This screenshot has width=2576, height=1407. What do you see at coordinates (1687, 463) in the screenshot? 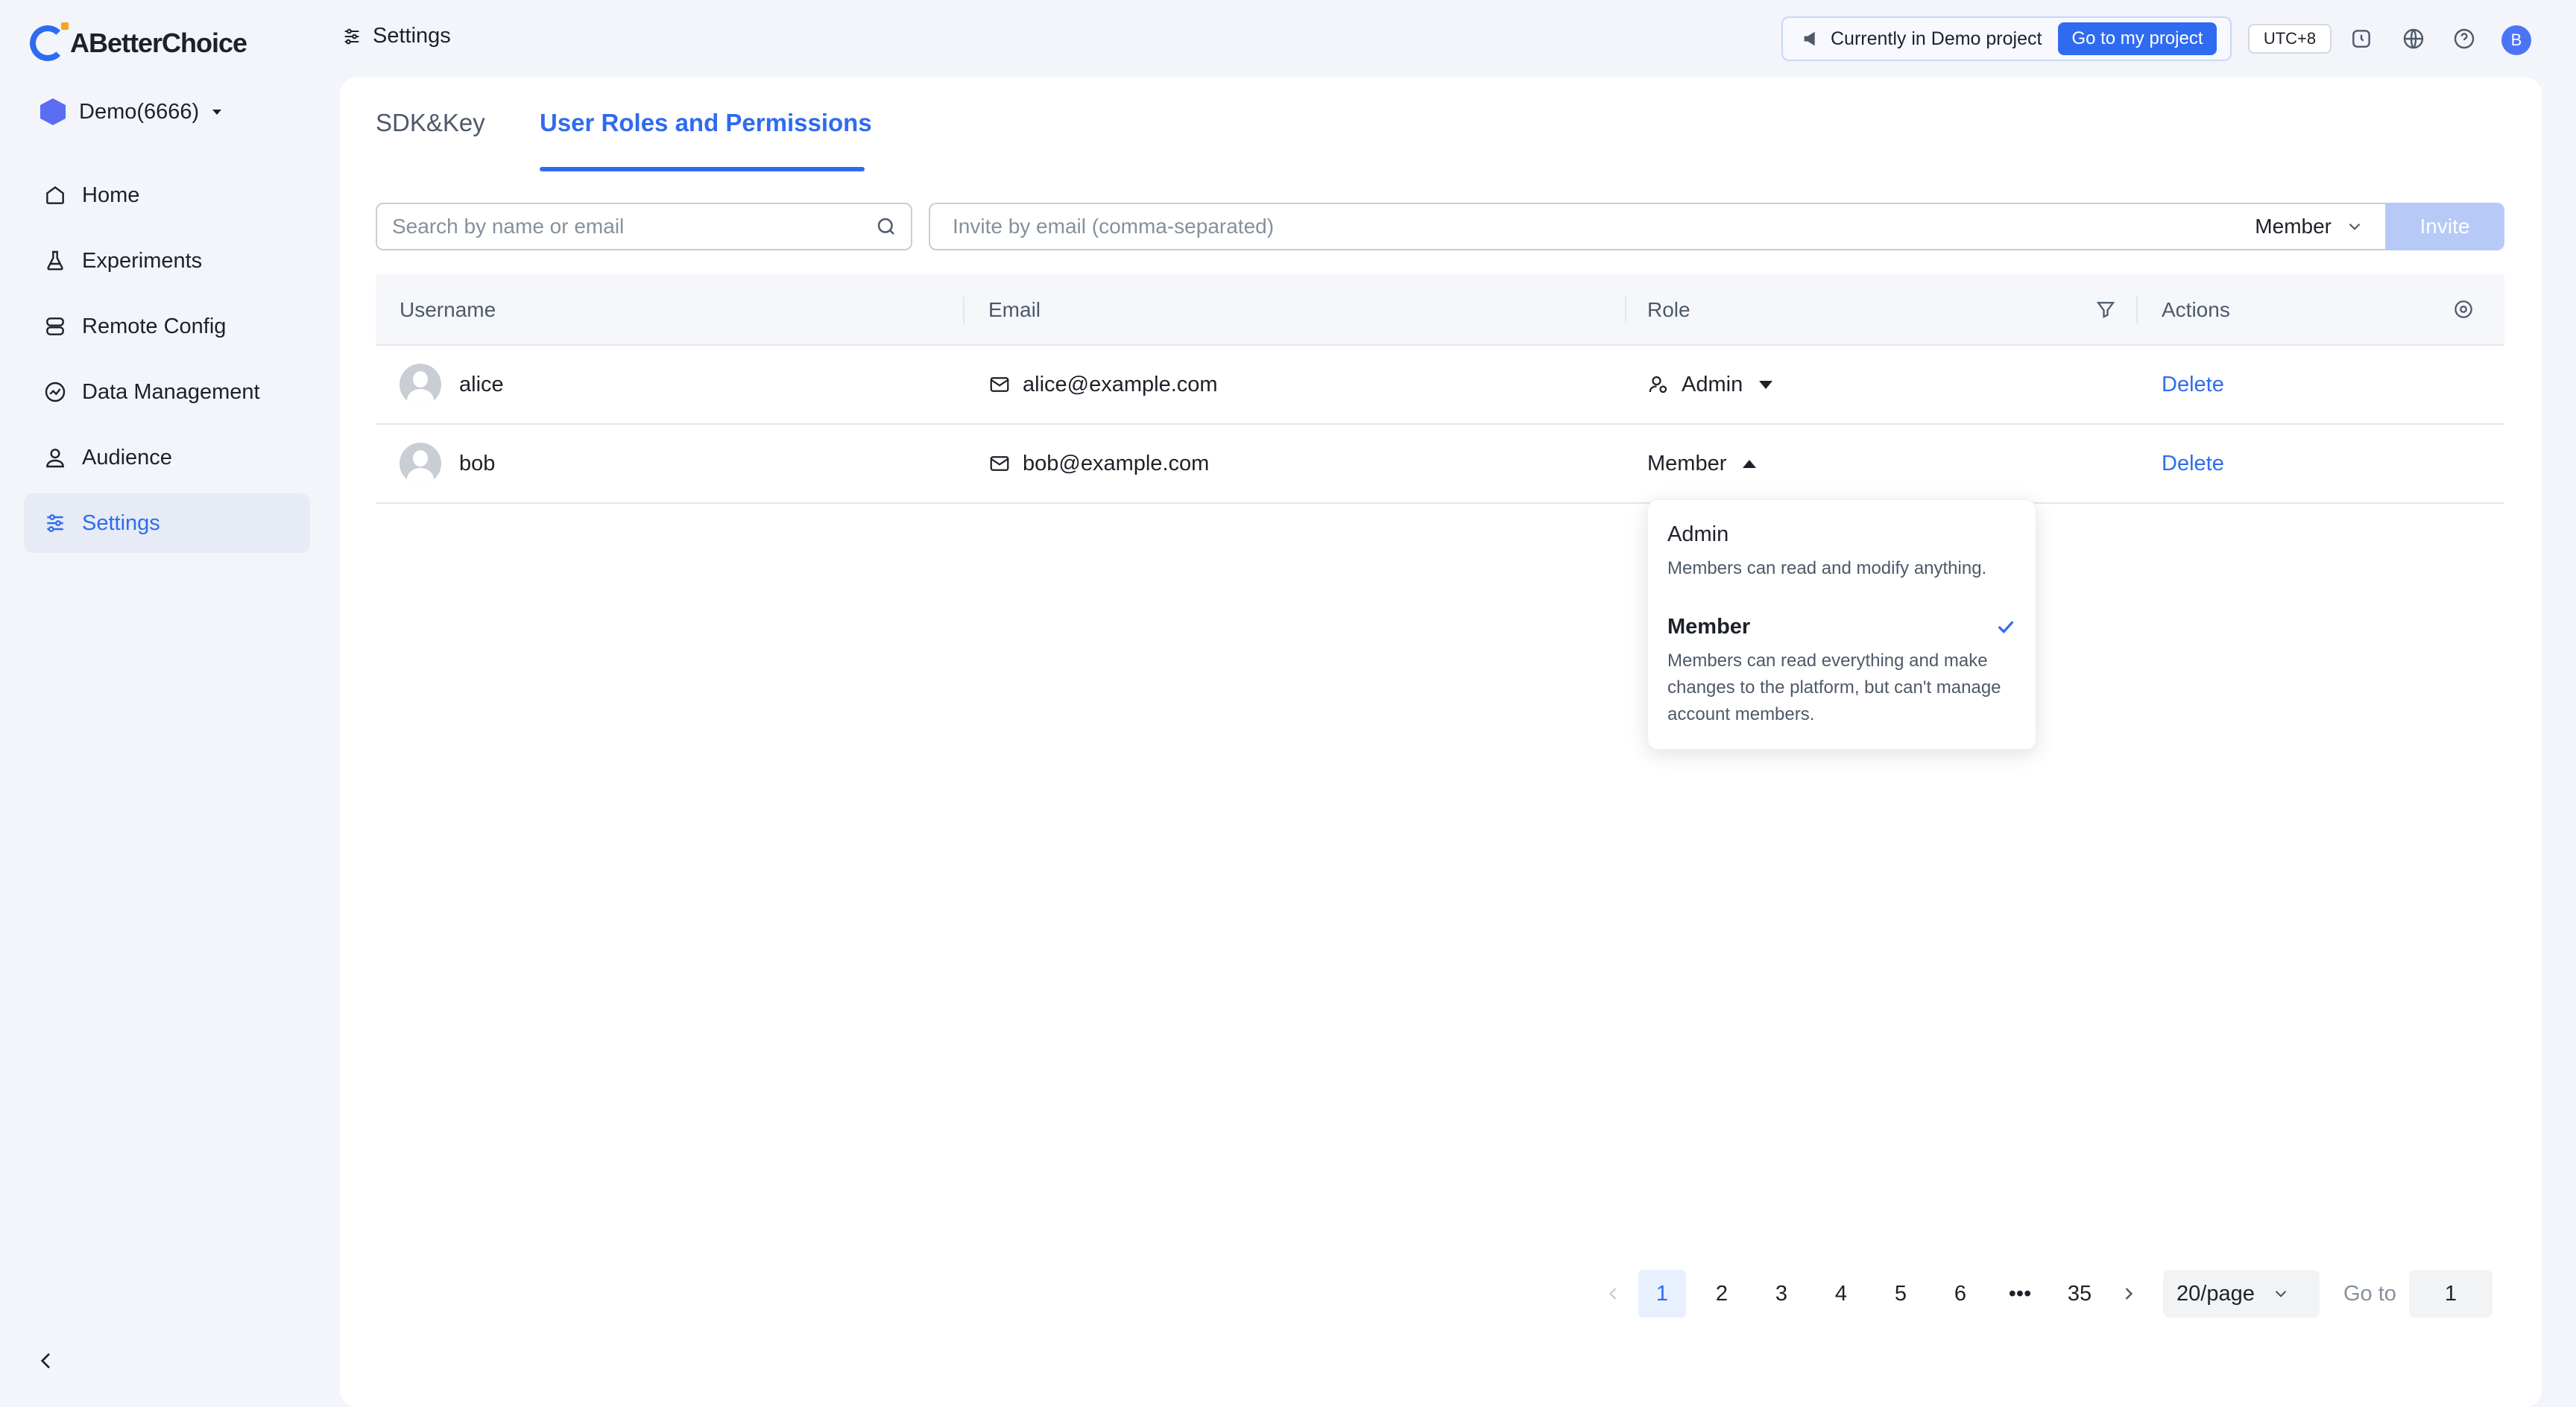
I see `role-value: Member` at bounding box center [1687, 463].